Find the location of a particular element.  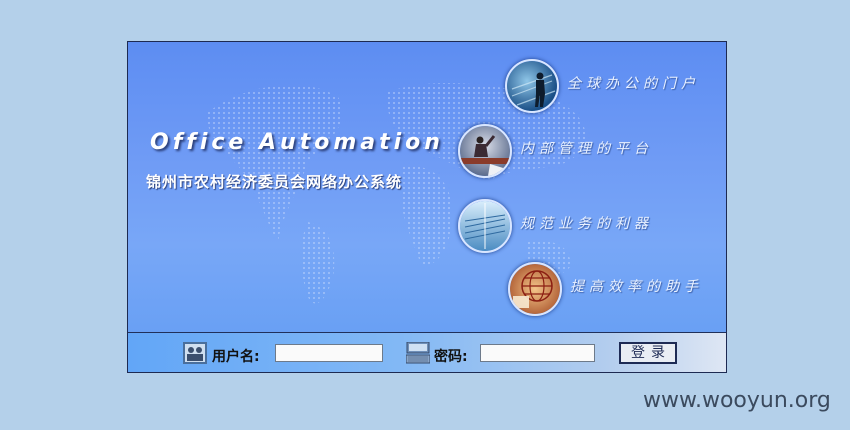

login-bar: 用户名: 密码: 登录 is located at coordinates (427, 352).